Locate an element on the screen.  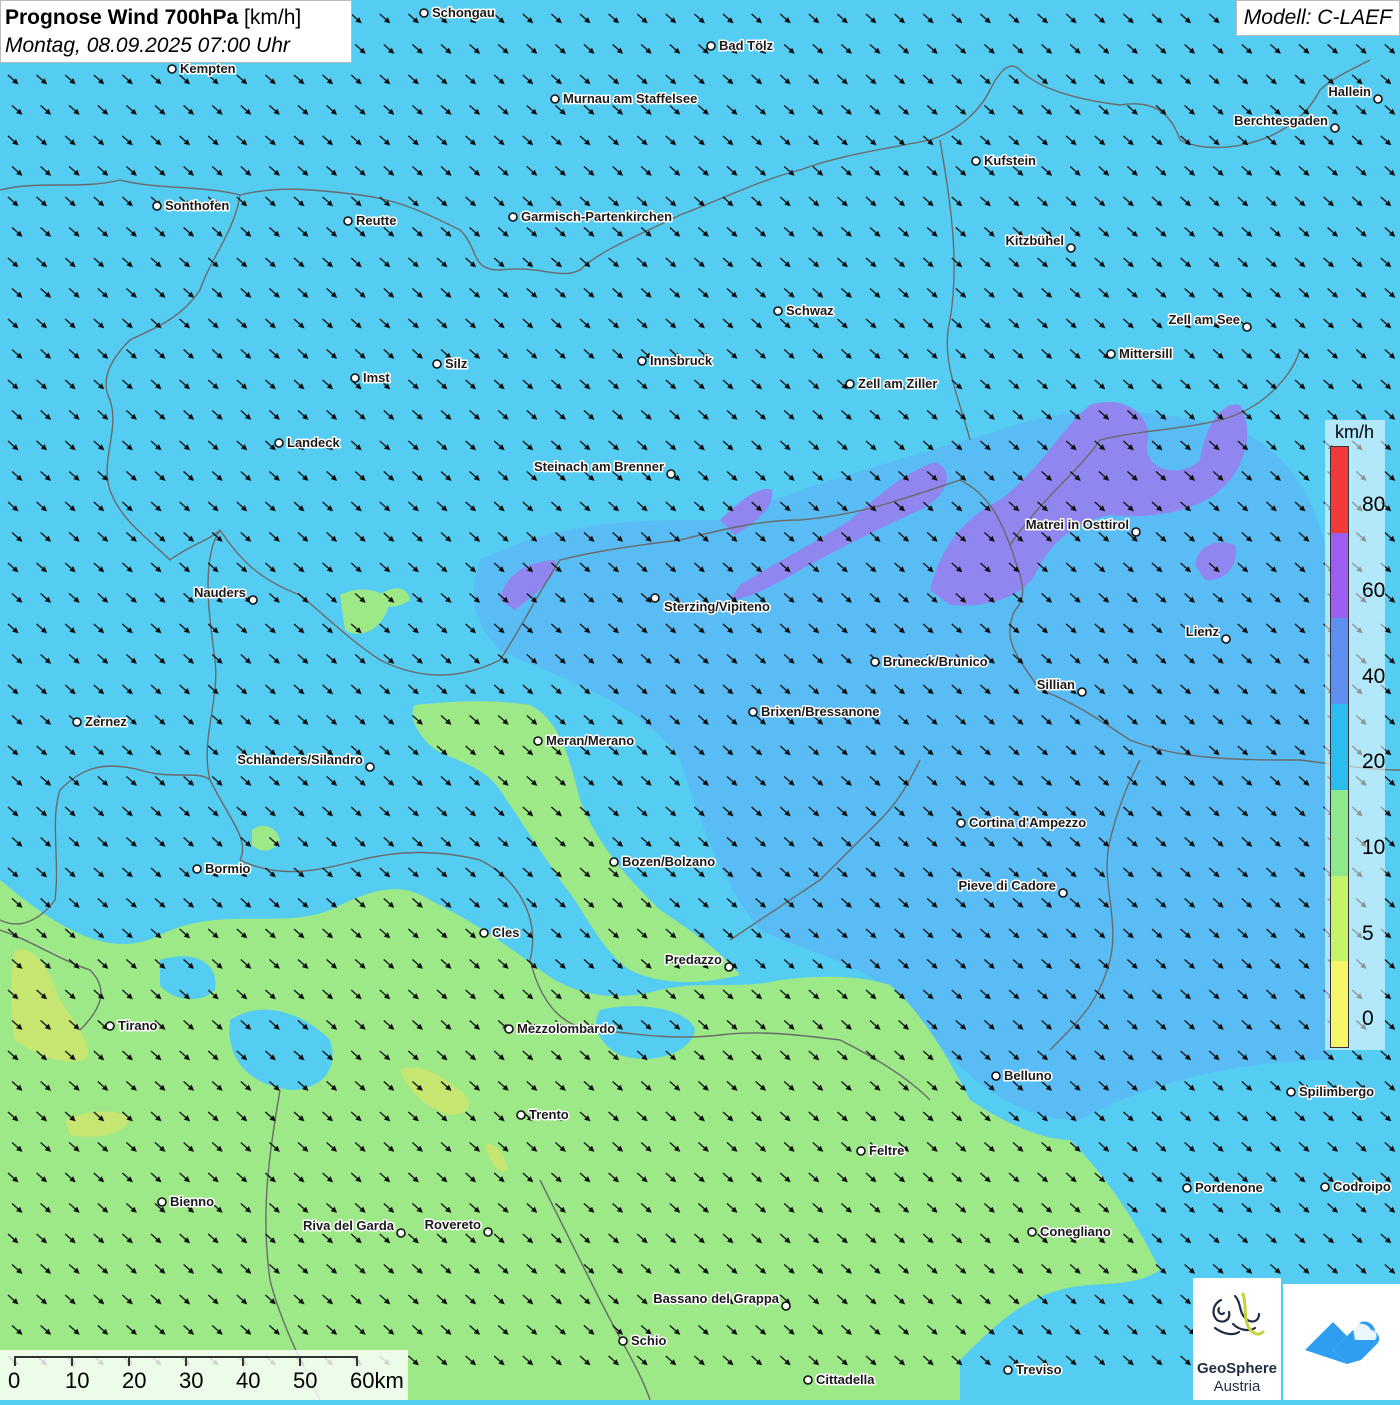
city-label: Imst is located at coordinates (376, 377).